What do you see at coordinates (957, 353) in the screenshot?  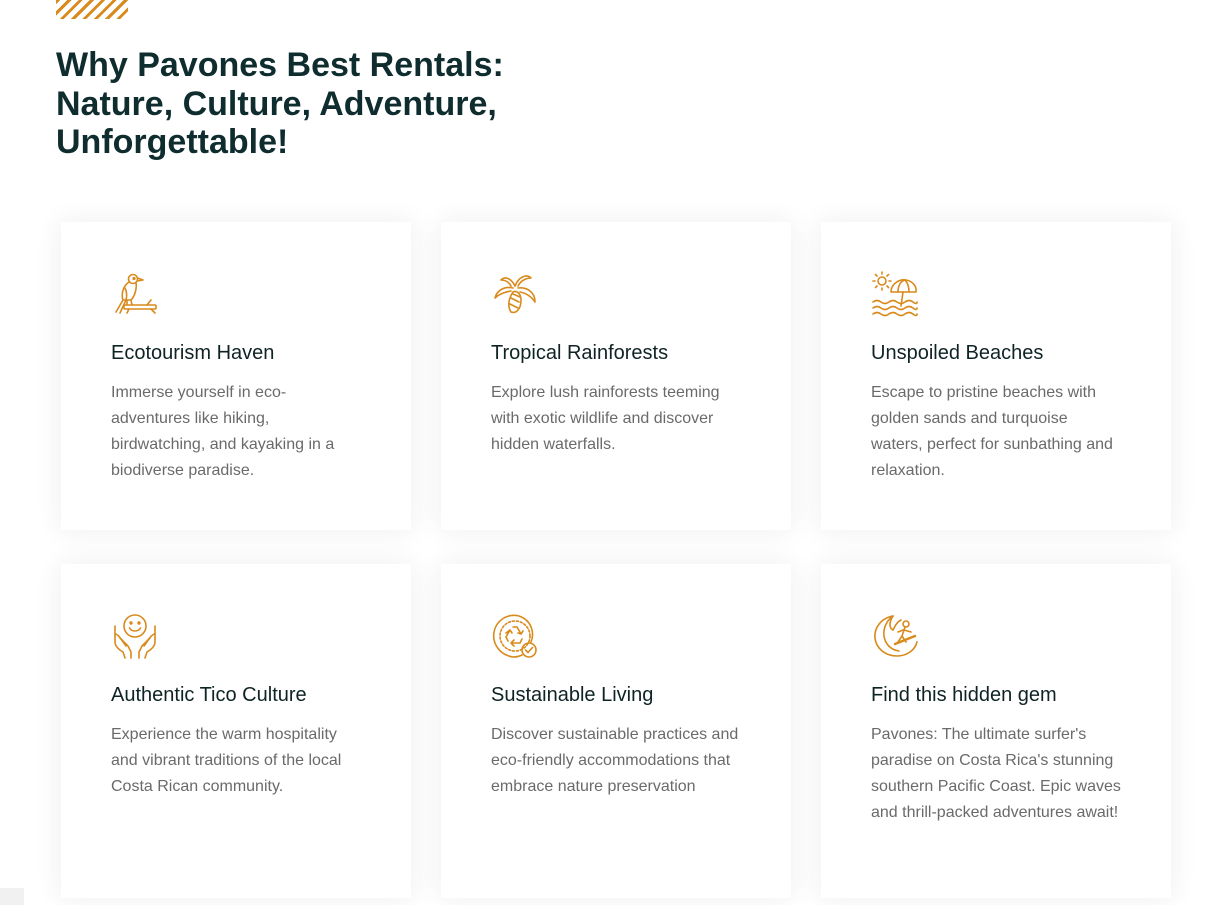 I see `feature-title: Unspoiled Beaches` at bounding box center [957, 353].